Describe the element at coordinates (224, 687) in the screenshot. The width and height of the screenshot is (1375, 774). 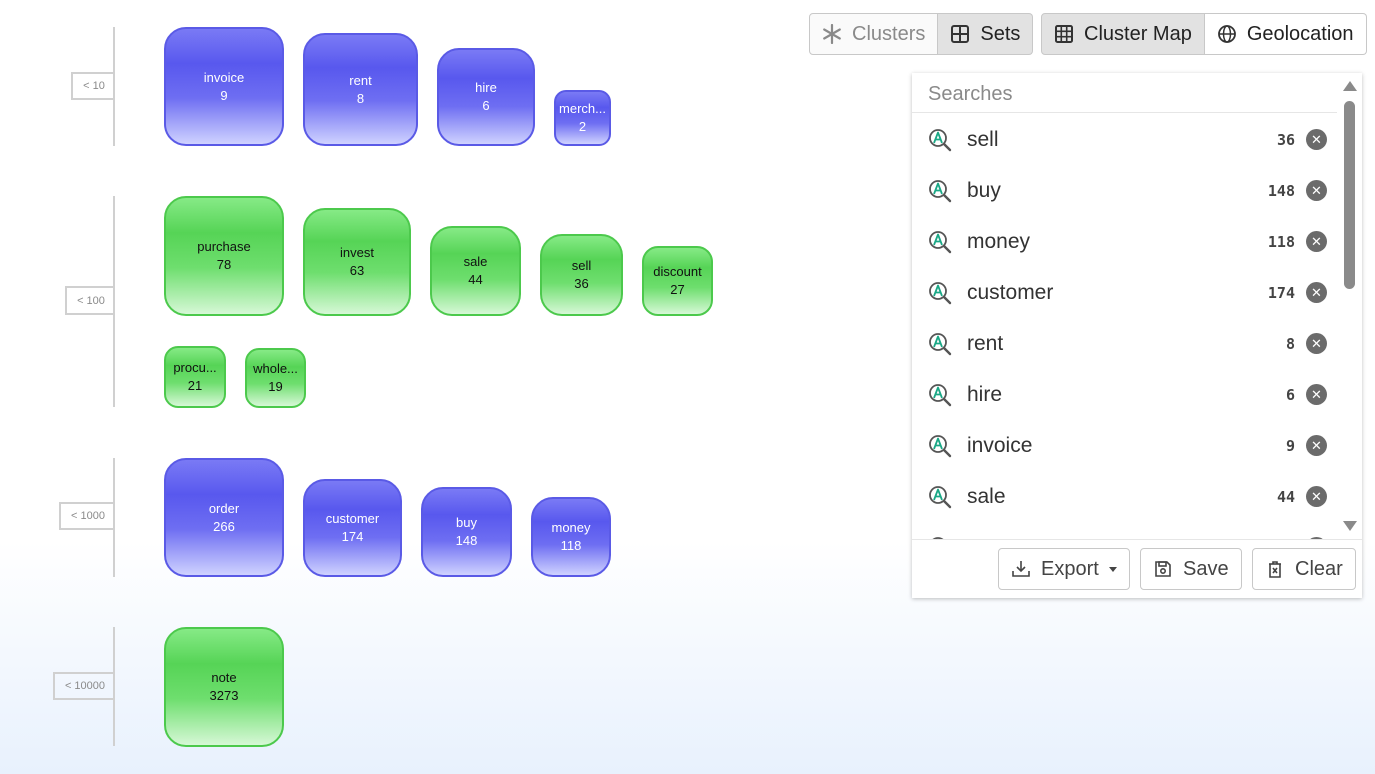
I see `set-bubble-note: note 3273` at that location.